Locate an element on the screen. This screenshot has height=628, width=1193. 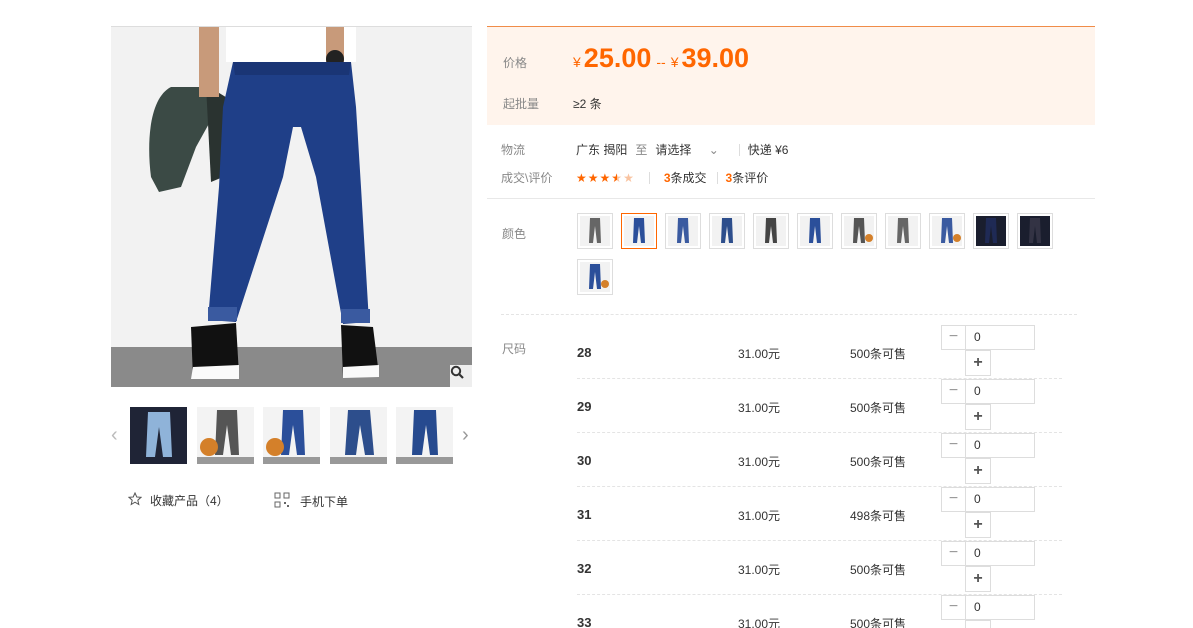
logistics-label: 物流 is located at coordinates (513, 150).